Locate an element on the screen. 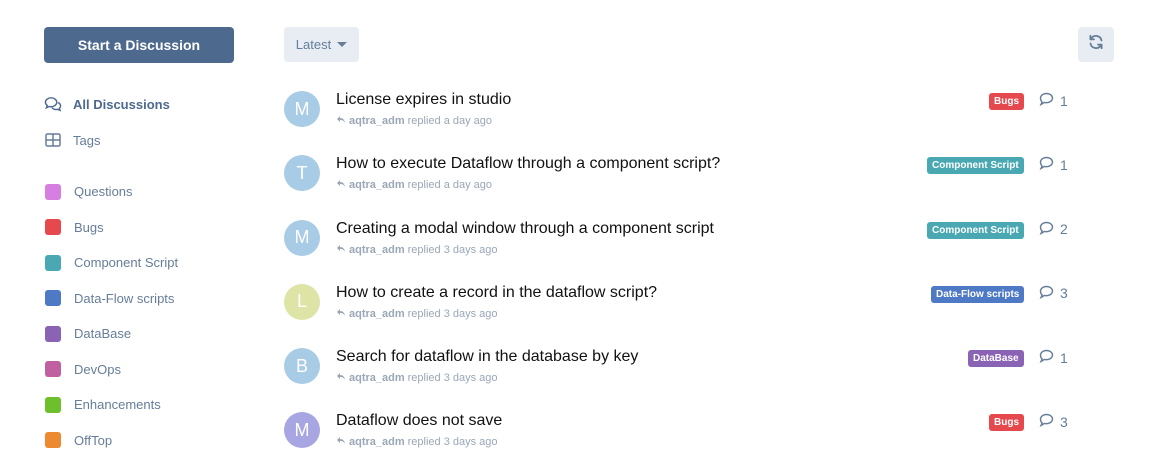 The width and height of the screenshot is (1176, 470). sidebar-item-label: Bugs is located at coordinates (89, 227).